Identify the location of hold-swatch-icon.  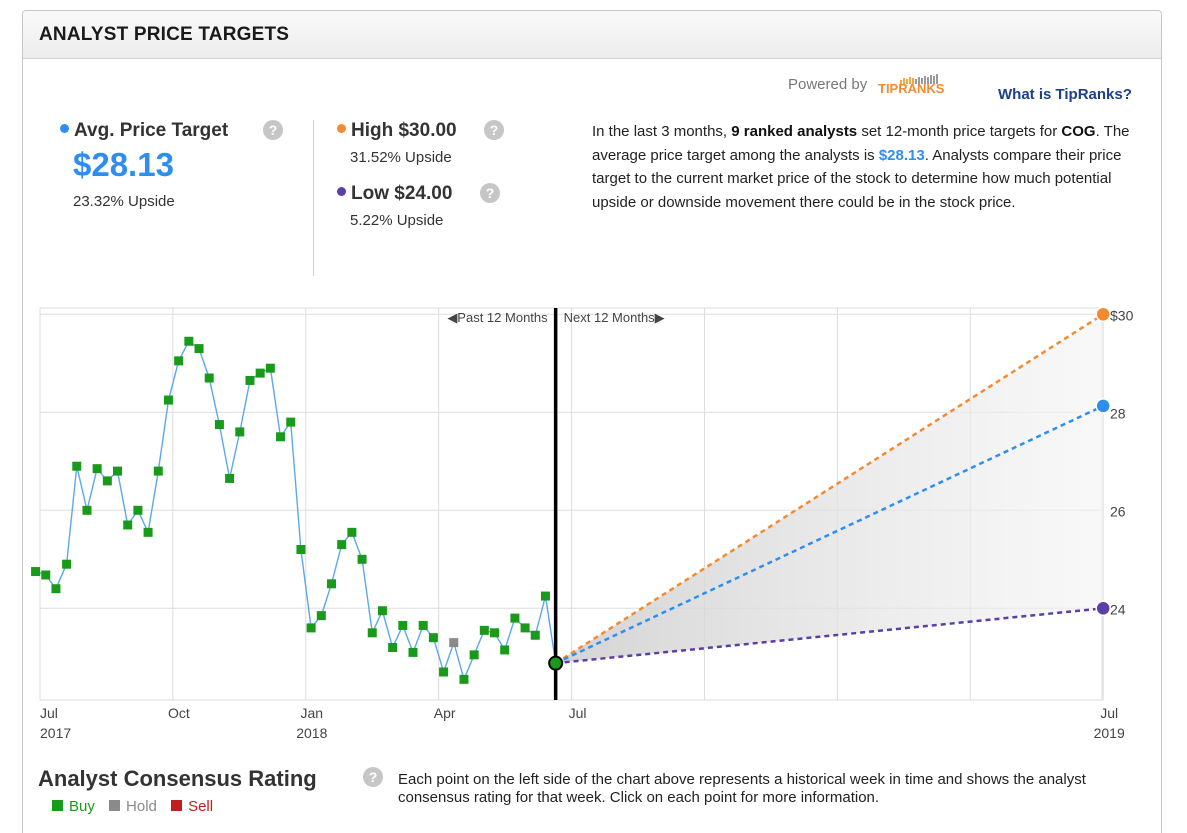
(115, 805).